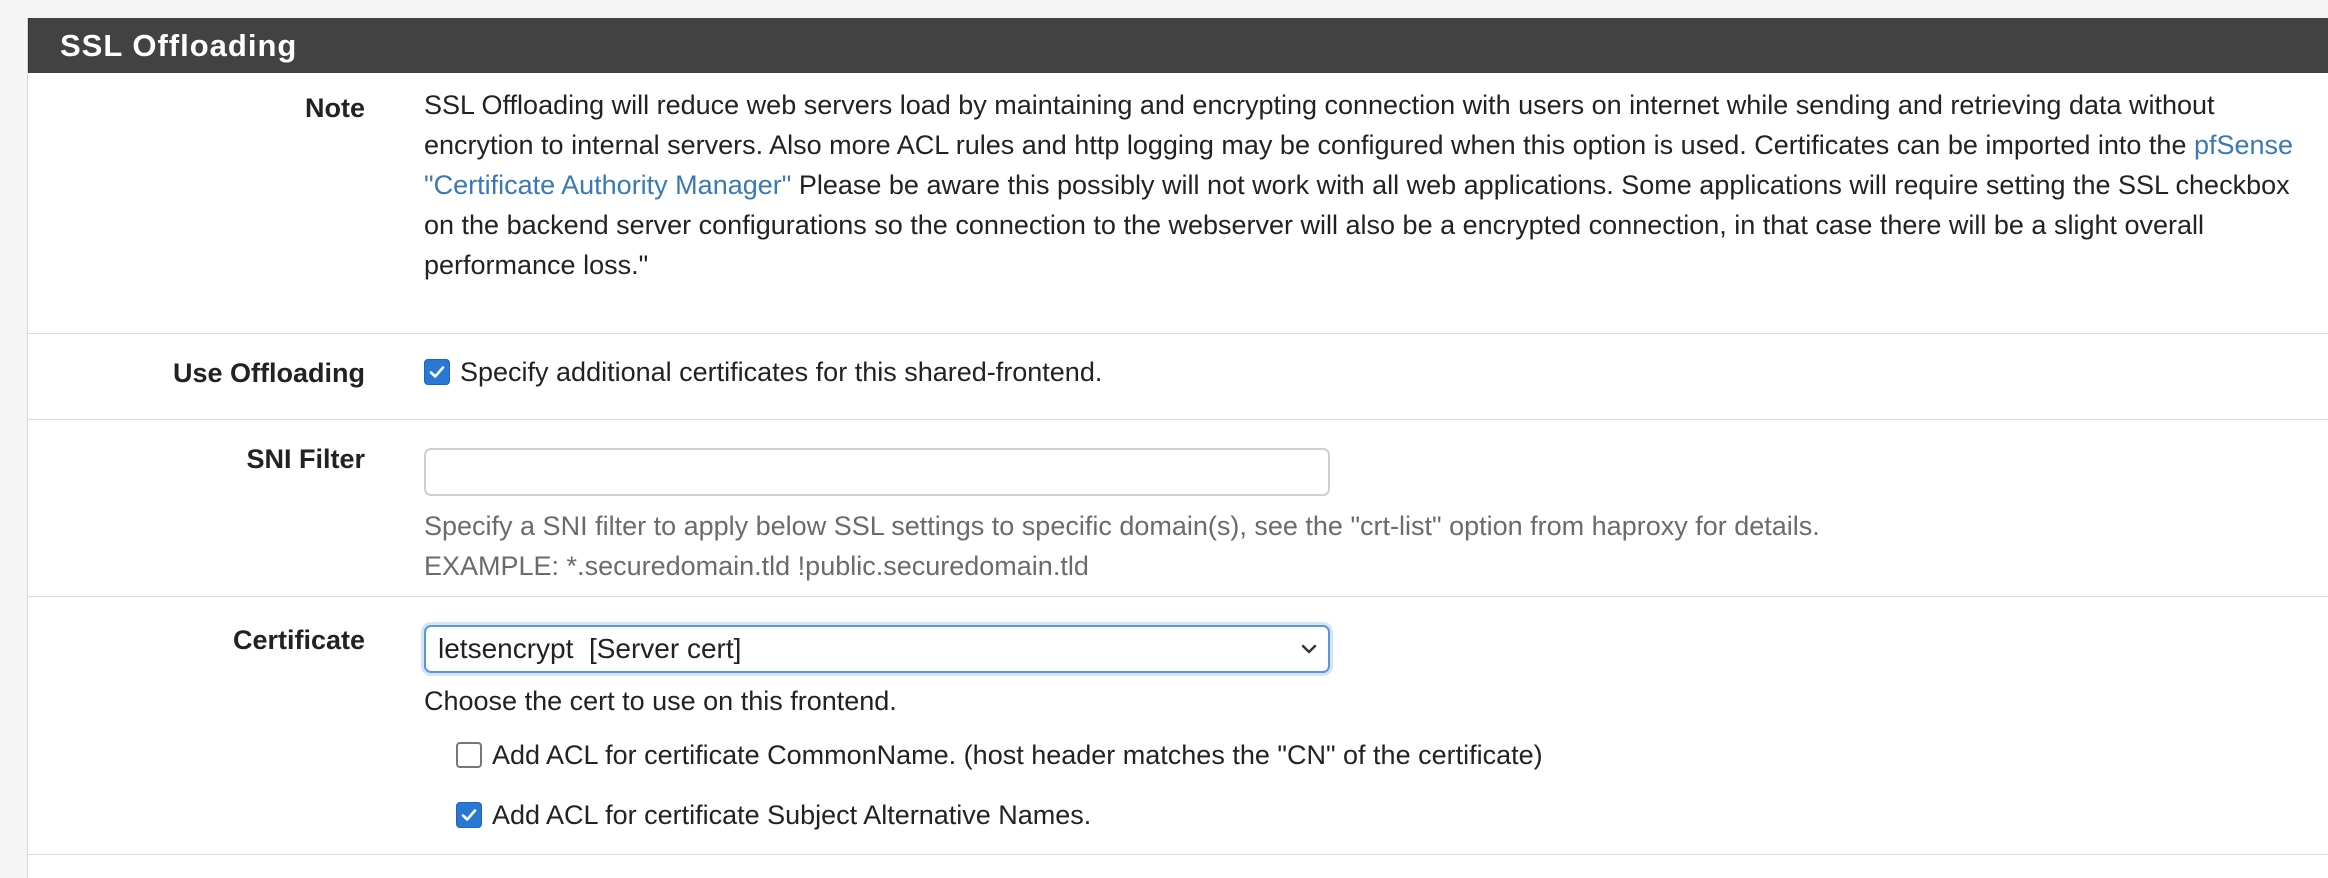  I want to click on certificate-select: letsencrypt [Server cert], so click(877, 649).